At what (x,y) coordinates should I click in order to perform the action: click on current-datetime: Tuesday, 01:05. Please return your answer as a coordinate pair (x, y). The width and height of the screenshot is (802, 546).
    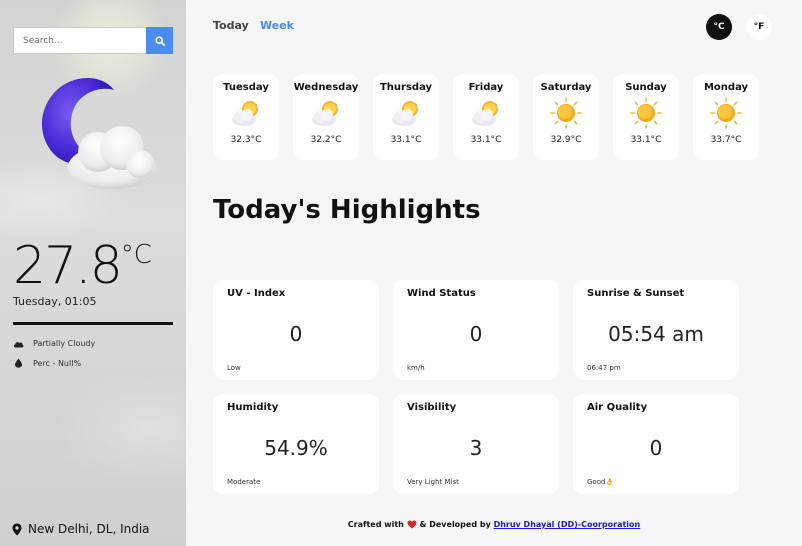
    Looking at the image, I should click on (55, 301).